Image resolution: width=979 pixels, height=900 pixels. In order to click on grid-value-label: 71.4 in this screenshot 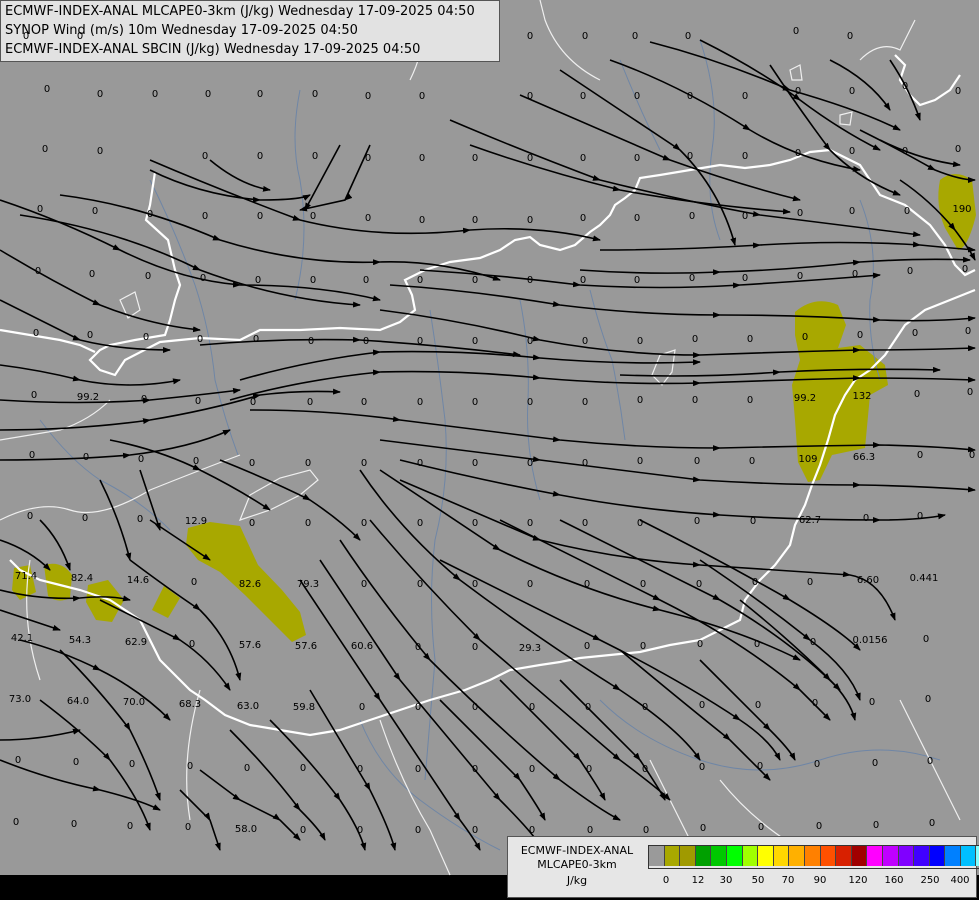, I will do `click(26, 576)`.